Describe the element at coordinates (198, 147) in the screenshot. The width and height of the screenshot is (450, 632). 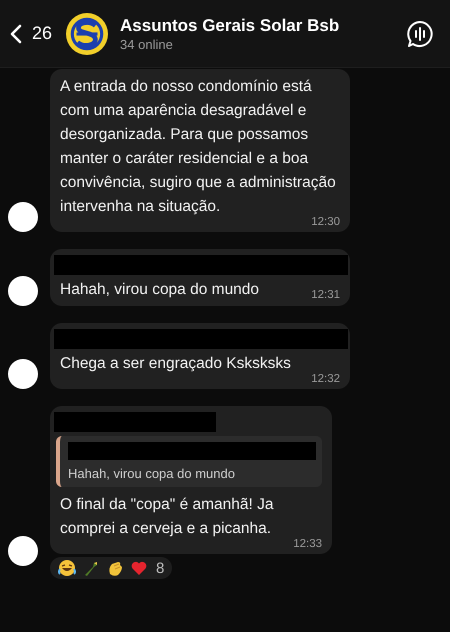
I see `message-text: A entrada do nosso condomínio está com uma aparência desagradável e desorganizada. Para que possamos manter o caráter residencial e a boa convivência, sugiro que a administração intervenha na situação.` at that location.